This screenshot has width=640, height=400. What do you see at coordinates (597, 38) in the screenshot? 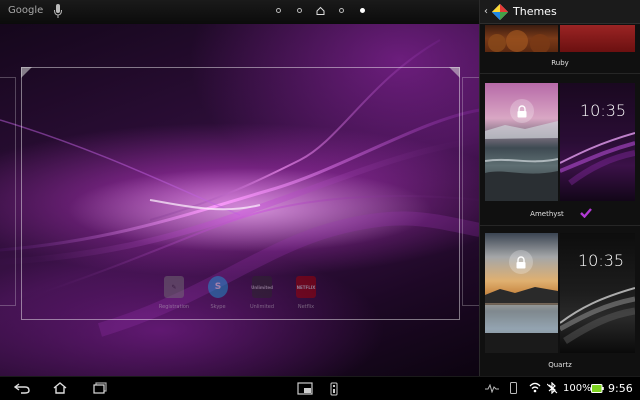
I see `ruby-theme-homescreen-preview` at bounding box center [597, 38].